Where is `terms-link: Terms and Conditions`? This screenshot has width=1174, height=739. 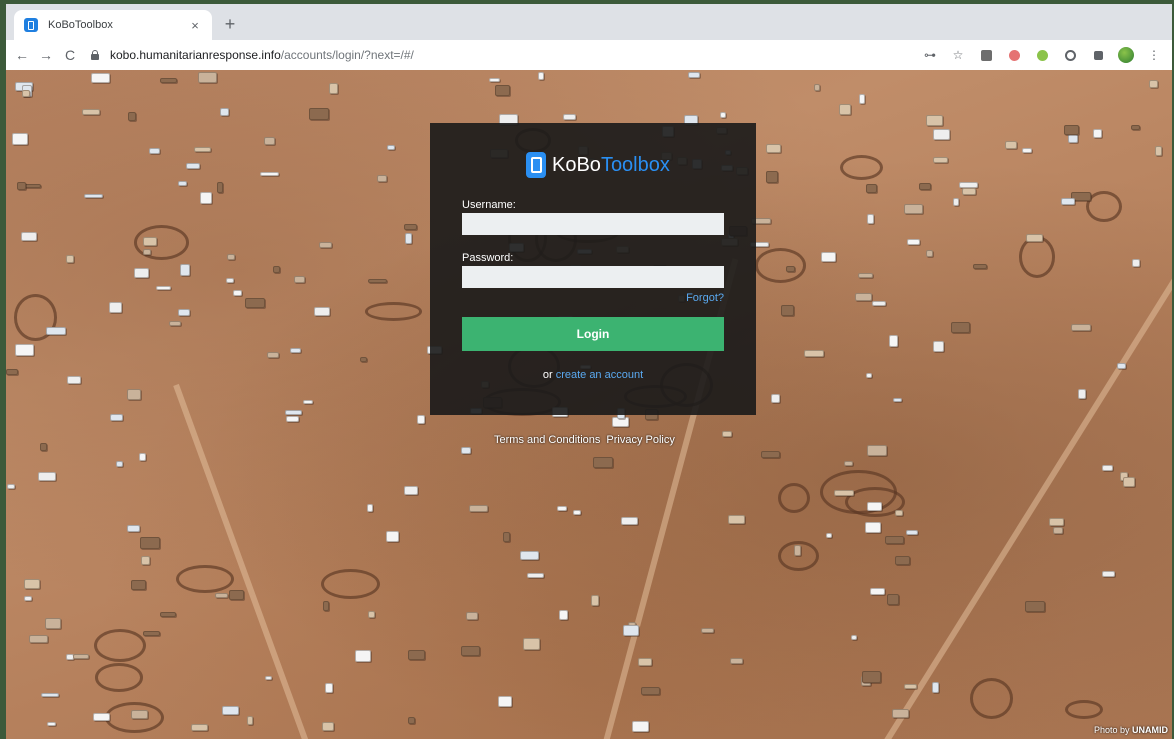 terms-link: Terms and Conditions is located at coordinates (547, 440).